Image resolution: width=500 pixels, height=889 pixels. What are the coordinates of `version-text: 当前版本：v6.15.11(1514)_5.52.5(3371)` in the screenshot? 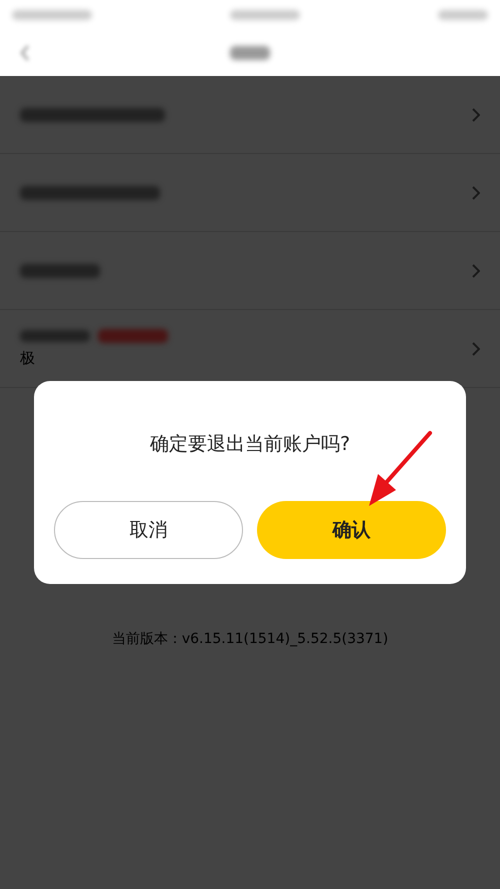 It's located at (250, 639).